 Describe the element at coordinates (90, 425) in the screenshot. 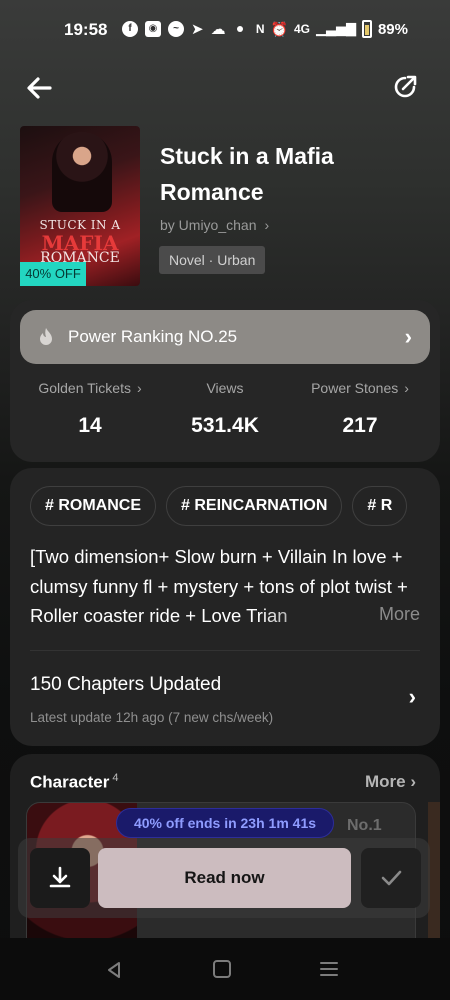

I see `golden-tickets-value: 14` at that location.